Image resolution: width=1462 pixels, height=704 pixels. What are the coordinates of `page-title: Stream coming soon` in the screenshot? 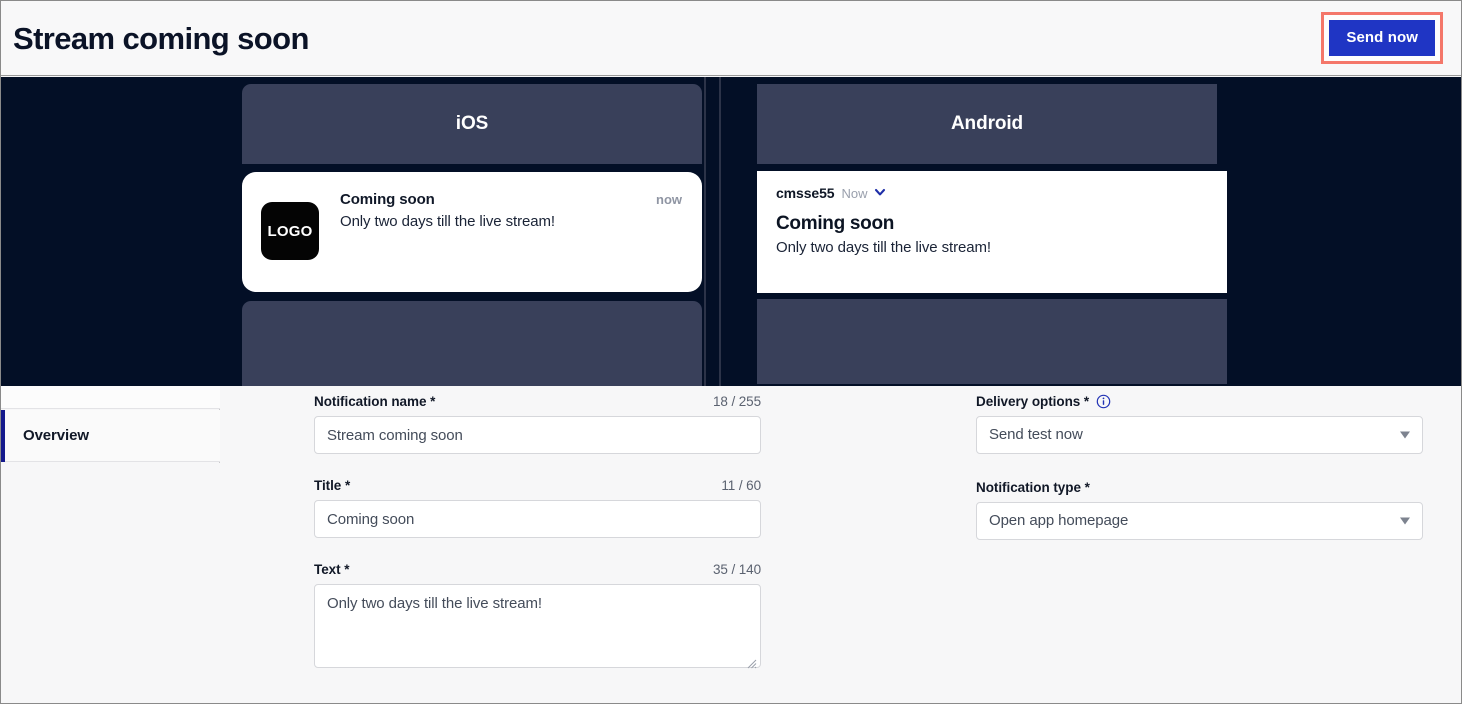 It's located at (161, 38).